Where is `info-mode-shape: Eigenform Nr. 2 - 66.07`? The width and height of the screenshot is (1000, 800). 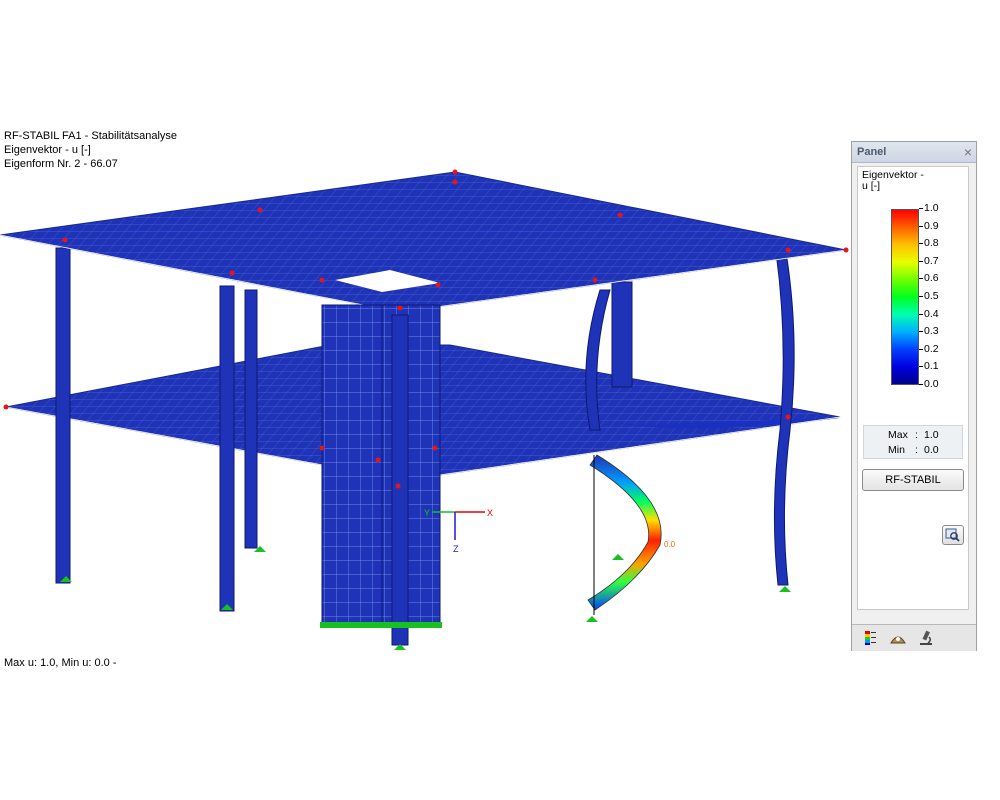
info-mode-shape: Eigenform Nr. 2 - 66.07 is located at coordinates (61, 164).